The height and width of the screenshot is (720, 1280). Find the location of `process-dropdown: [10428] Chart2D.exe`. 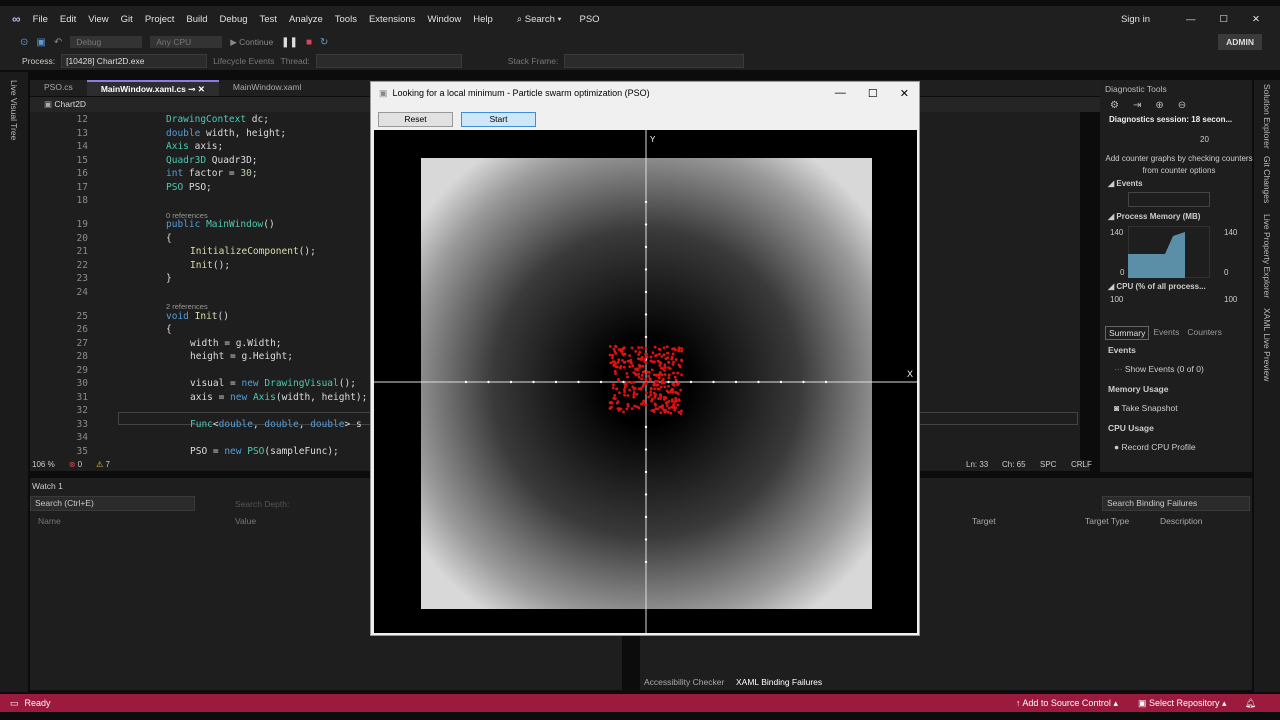

process-dropdown: [10428] Chart2D.exe is located at coordinates (134, 61).